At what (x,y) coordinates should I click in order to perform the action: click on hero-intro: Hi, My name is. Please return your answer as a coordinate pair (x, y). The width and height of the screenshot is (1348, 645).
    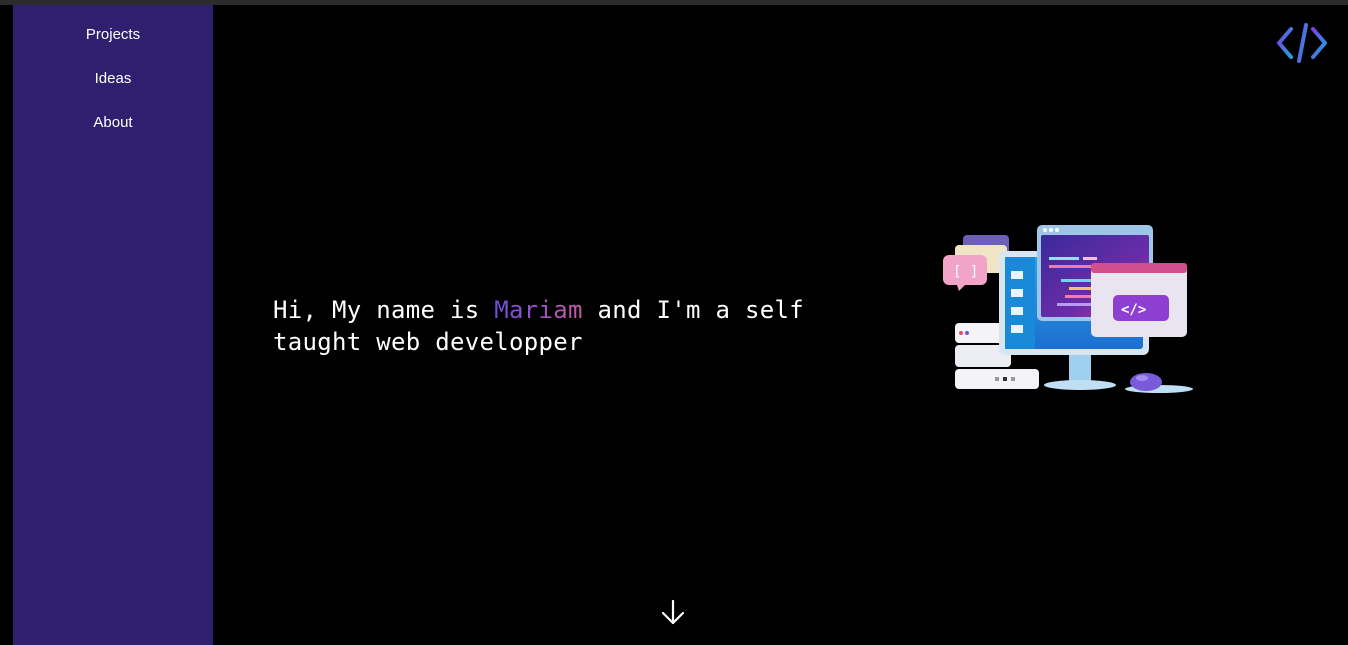
    Looking at the image, I should click on (384, 310).